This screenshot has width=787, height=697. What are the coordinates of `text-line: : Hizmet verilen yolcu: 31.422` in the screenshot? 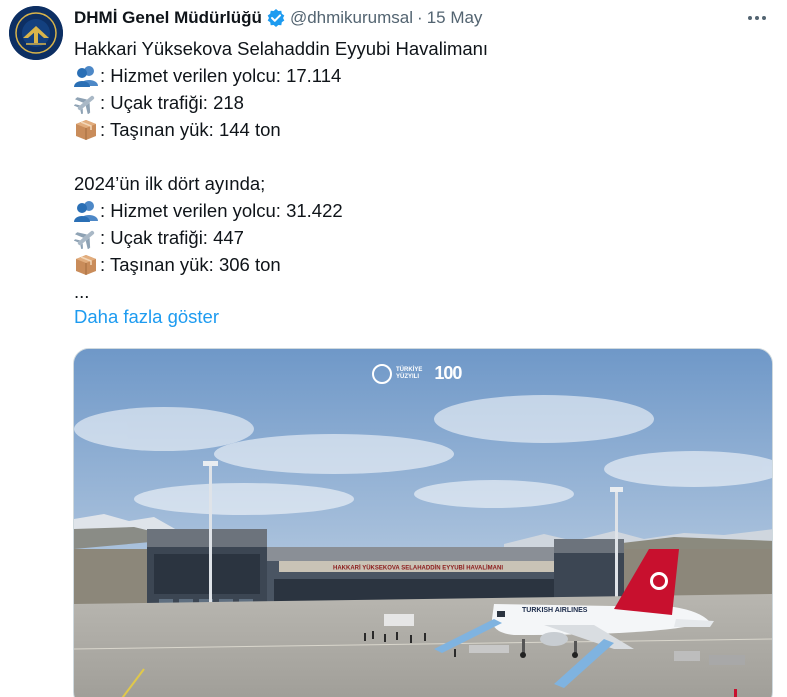 It's located at (419, 210).